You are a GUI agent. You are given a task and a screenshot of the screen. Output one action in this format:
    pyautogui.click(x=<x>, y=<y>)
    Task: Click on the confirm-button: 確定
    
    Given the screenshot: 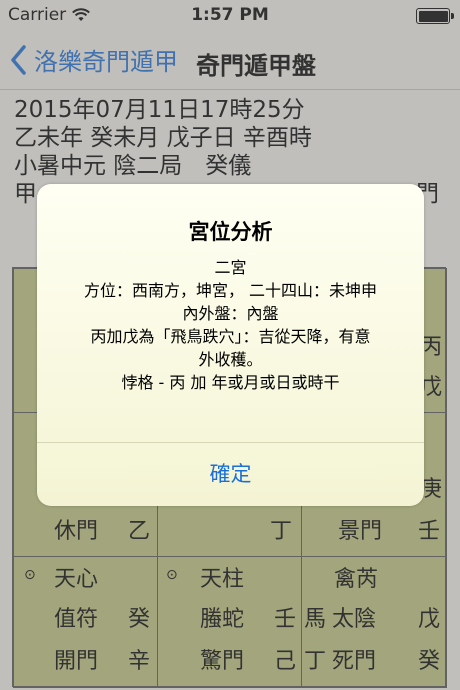 What is the action you would take?
    pyautogui.click(x=230, y=474)
    